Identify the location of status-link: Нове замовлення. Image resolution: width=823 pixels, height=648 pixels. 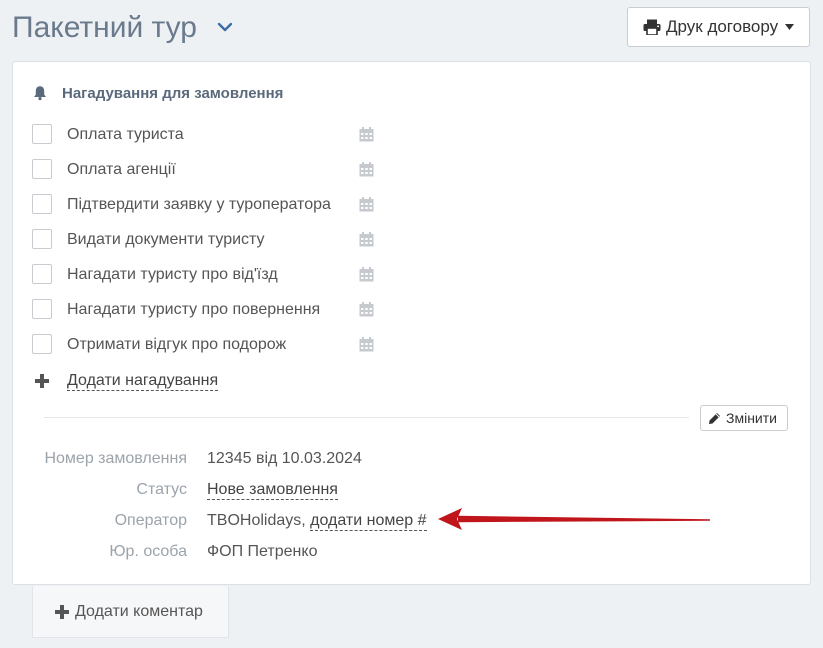
(272, 490).